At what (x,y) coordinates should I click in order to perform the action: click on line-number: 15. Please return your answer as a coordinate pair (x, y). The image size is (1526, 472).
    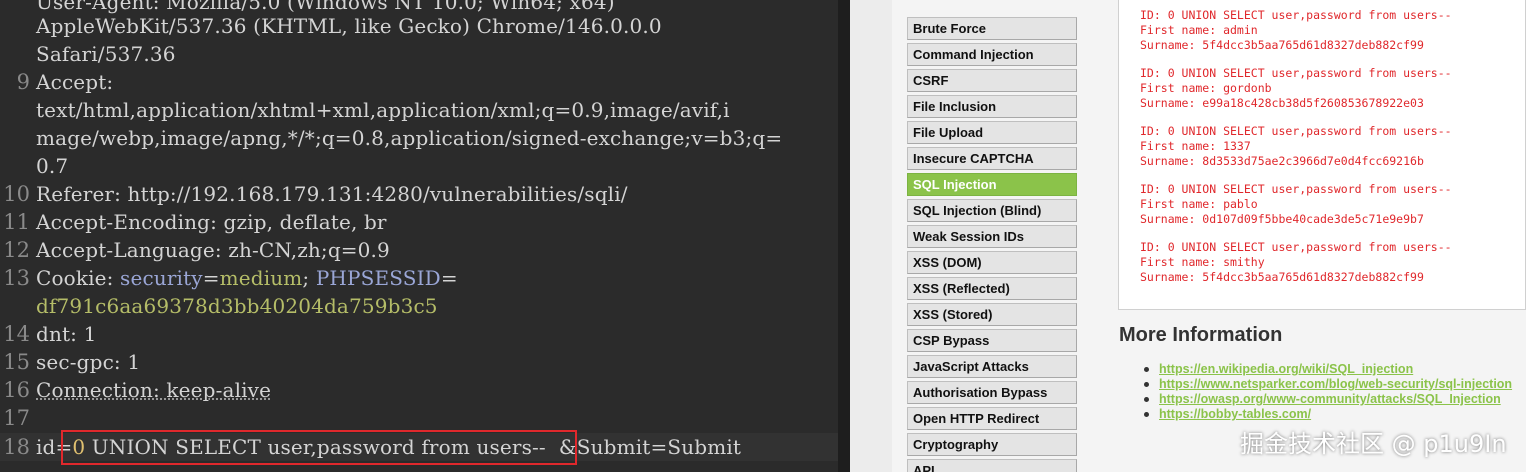
    Looking at the image, I should click on (16, 362).